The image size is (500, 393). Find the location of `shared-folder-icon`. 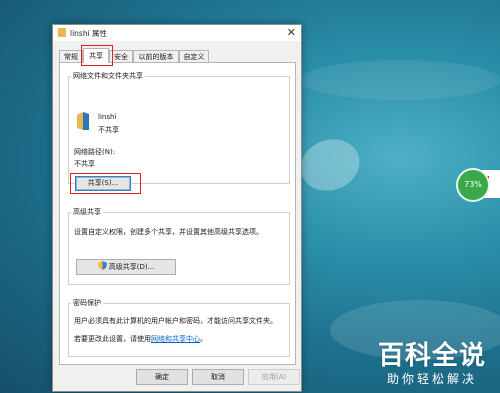

shared-folder-icon is located at coordinates (83, 121).